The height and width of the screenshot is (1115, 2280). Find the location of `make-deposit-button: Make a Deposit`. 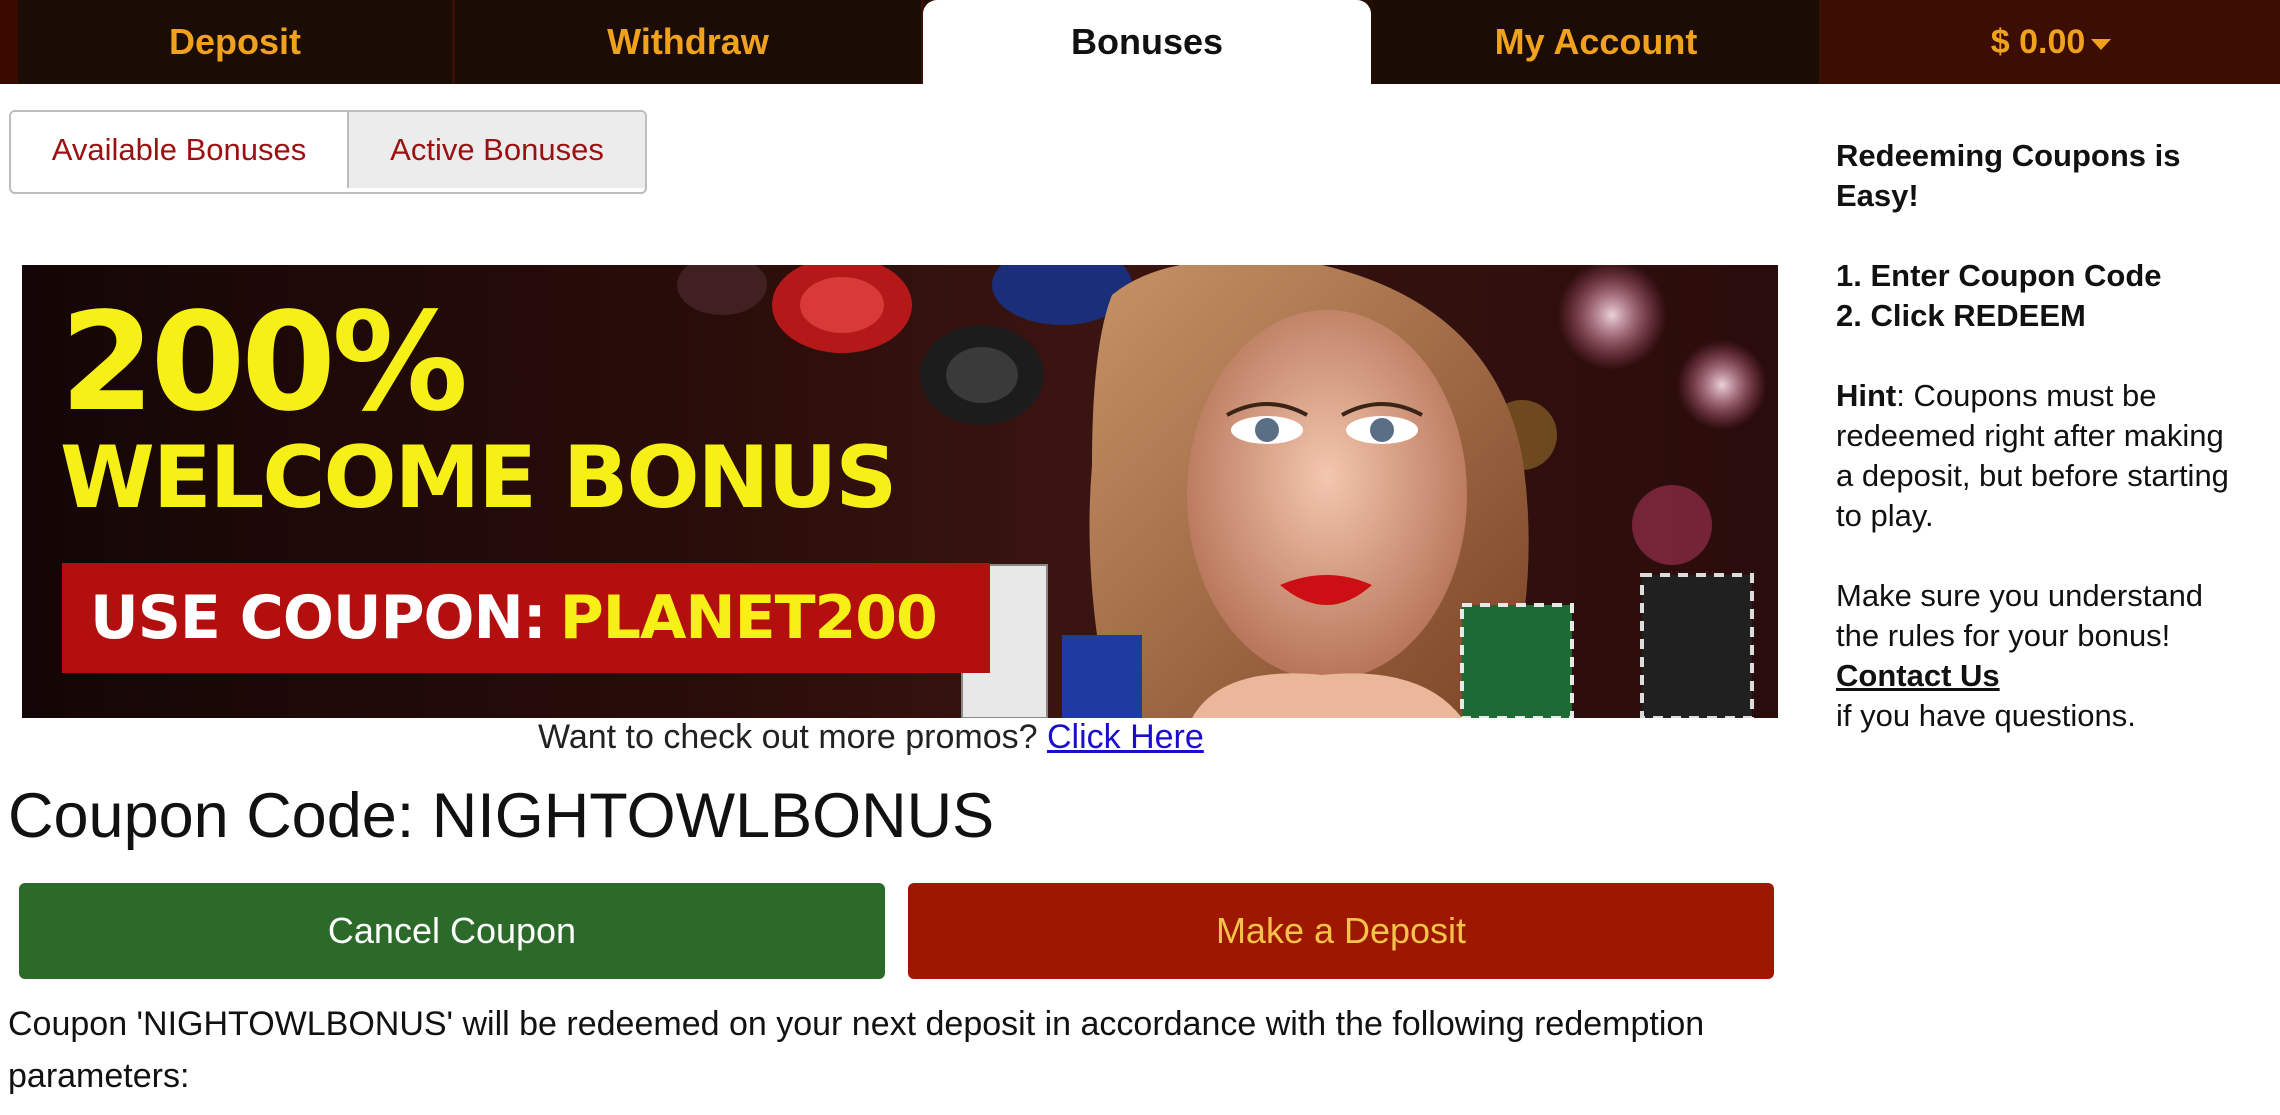

make-deposit-button: Make a Deposit is located at coordinates (1341, 931).